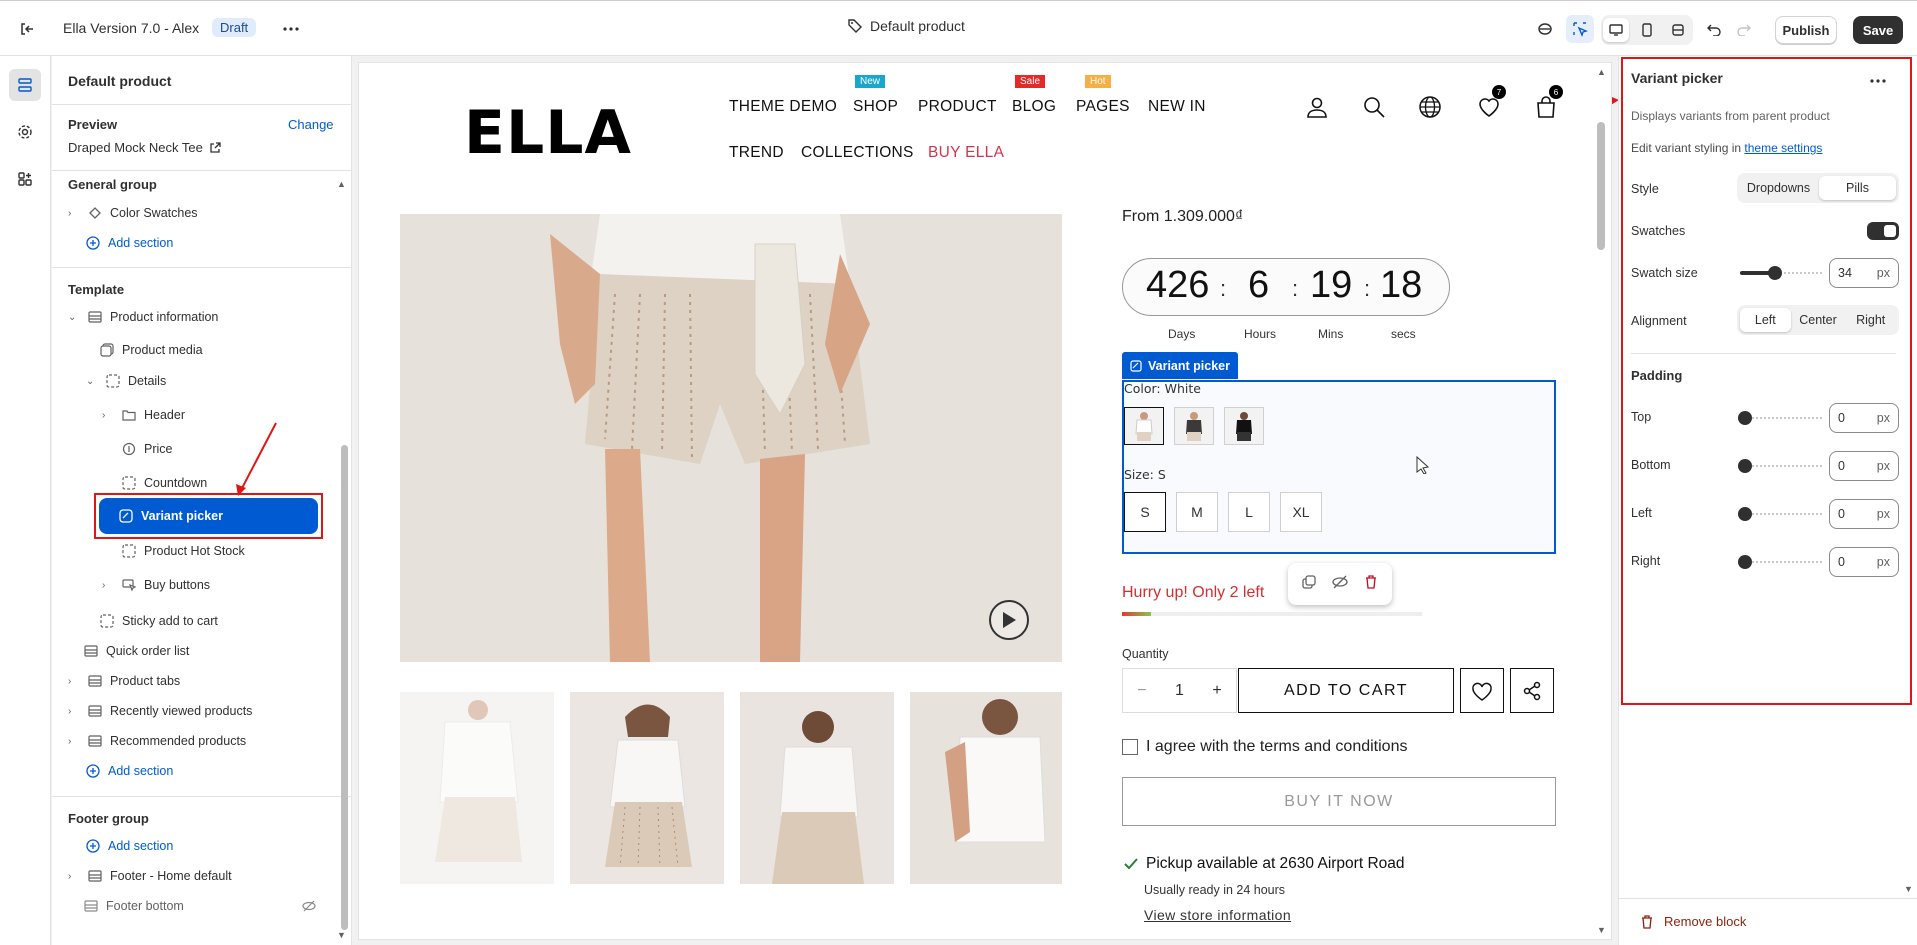 This screenshot has height=945, width=1917. I want to click on search-icon, so click(1374, 107).